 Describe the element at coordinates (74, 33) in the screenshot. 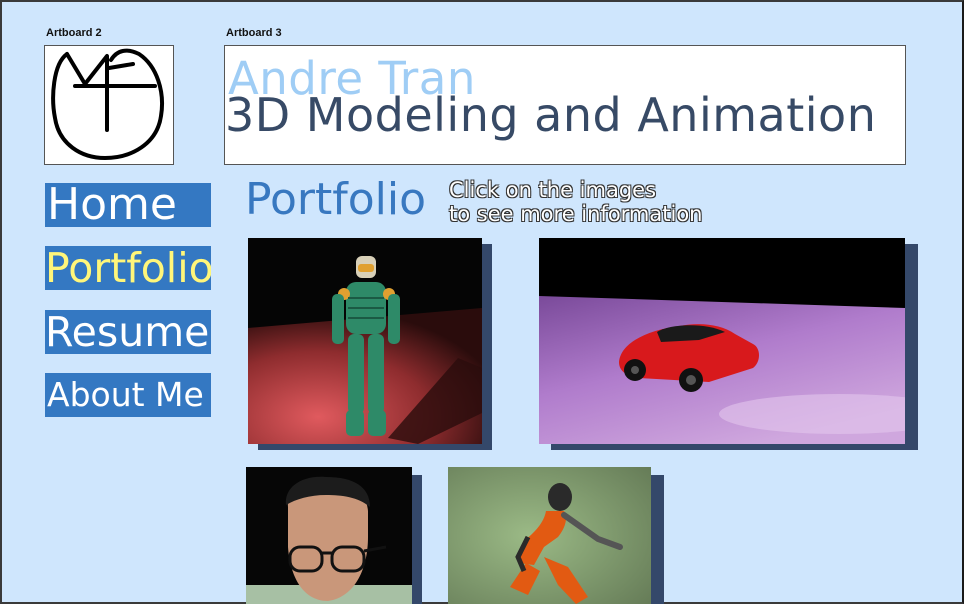

I see `artboard-label-left: Artboard 2` at that location.